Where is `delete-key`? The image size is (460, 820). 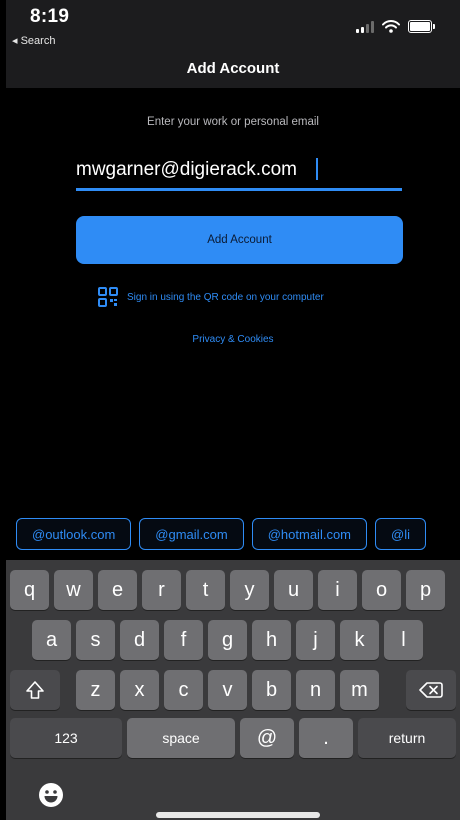
delete-key is located at coordinates (431, 690).